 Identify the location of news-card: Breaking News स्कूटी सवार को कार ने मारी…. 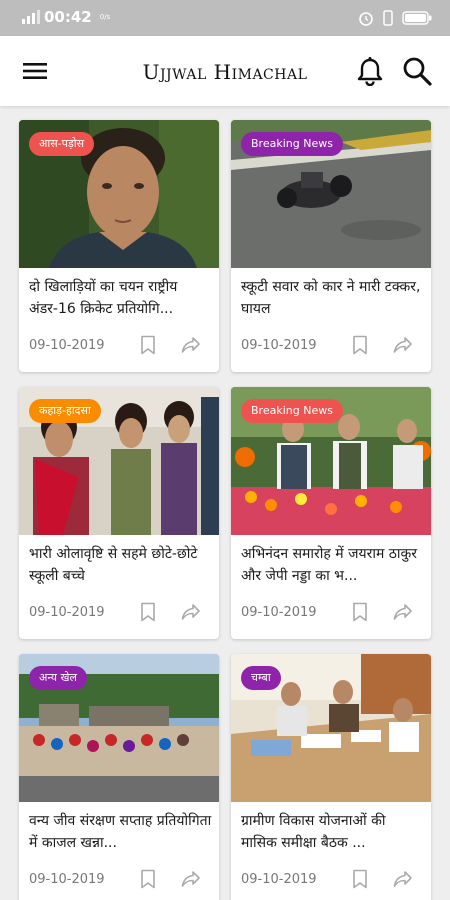
(331, 246).